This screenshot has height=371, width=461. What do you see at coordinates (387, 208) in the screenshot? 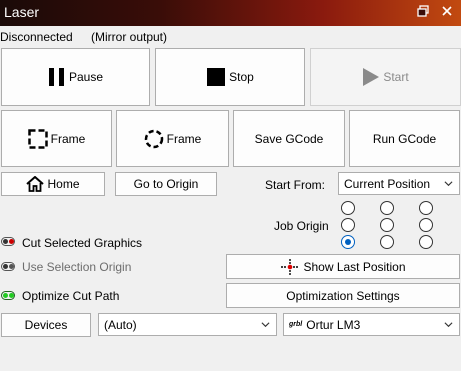
I see `origin-top-center-radio` at bounding box center [387, 208].